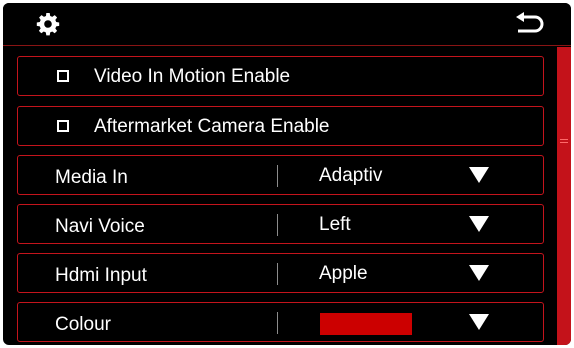 The width and height of the screenshot is (574, 348). Describe the element at coordinates (335, 224) in the screenshot. I see `navi-voice-value: Left` at that location.